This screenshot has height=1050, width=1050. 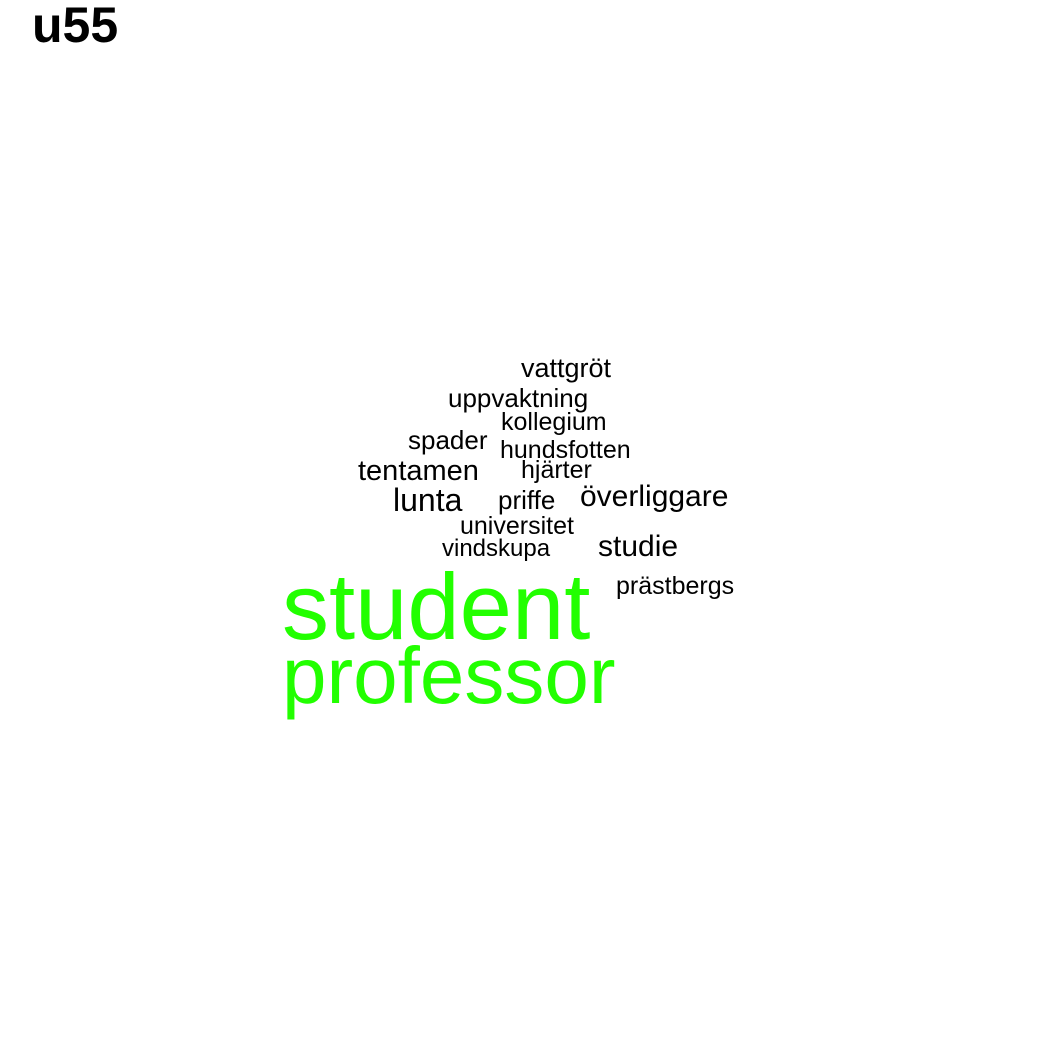 I want to click on word-lunta: lunta, so click(x=428, y=500).